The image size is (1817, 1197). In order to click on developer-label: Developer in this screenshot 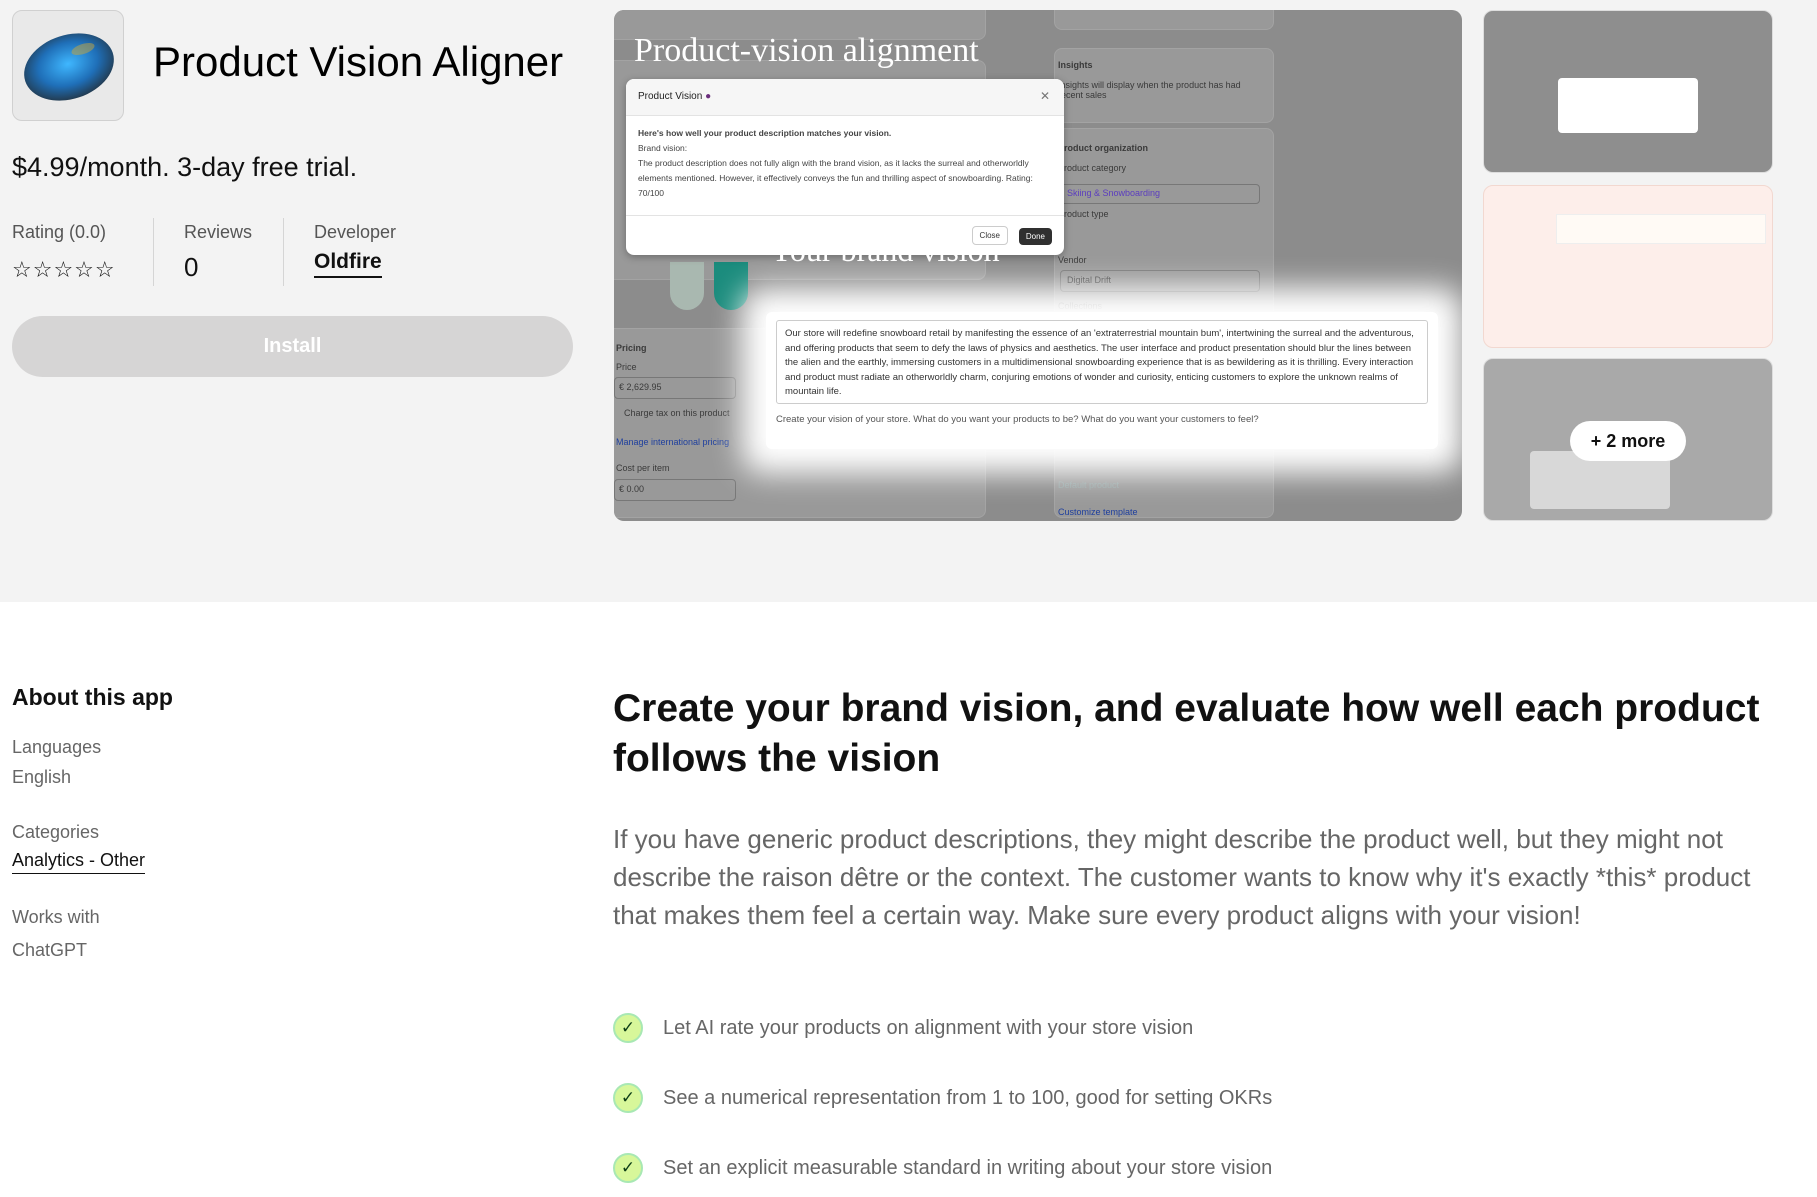, I will do `click(355, 232)`.